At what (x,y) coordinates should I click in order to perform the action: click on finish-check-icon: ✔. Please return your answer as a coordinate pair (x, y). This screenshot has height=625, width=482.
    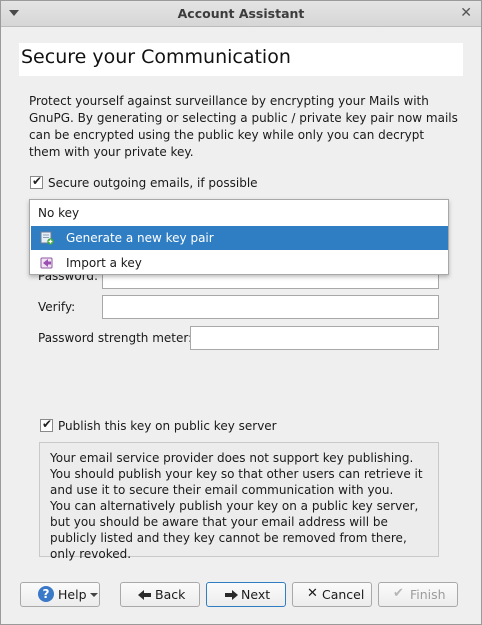
    Looking at the image, I should click on (398, 593).